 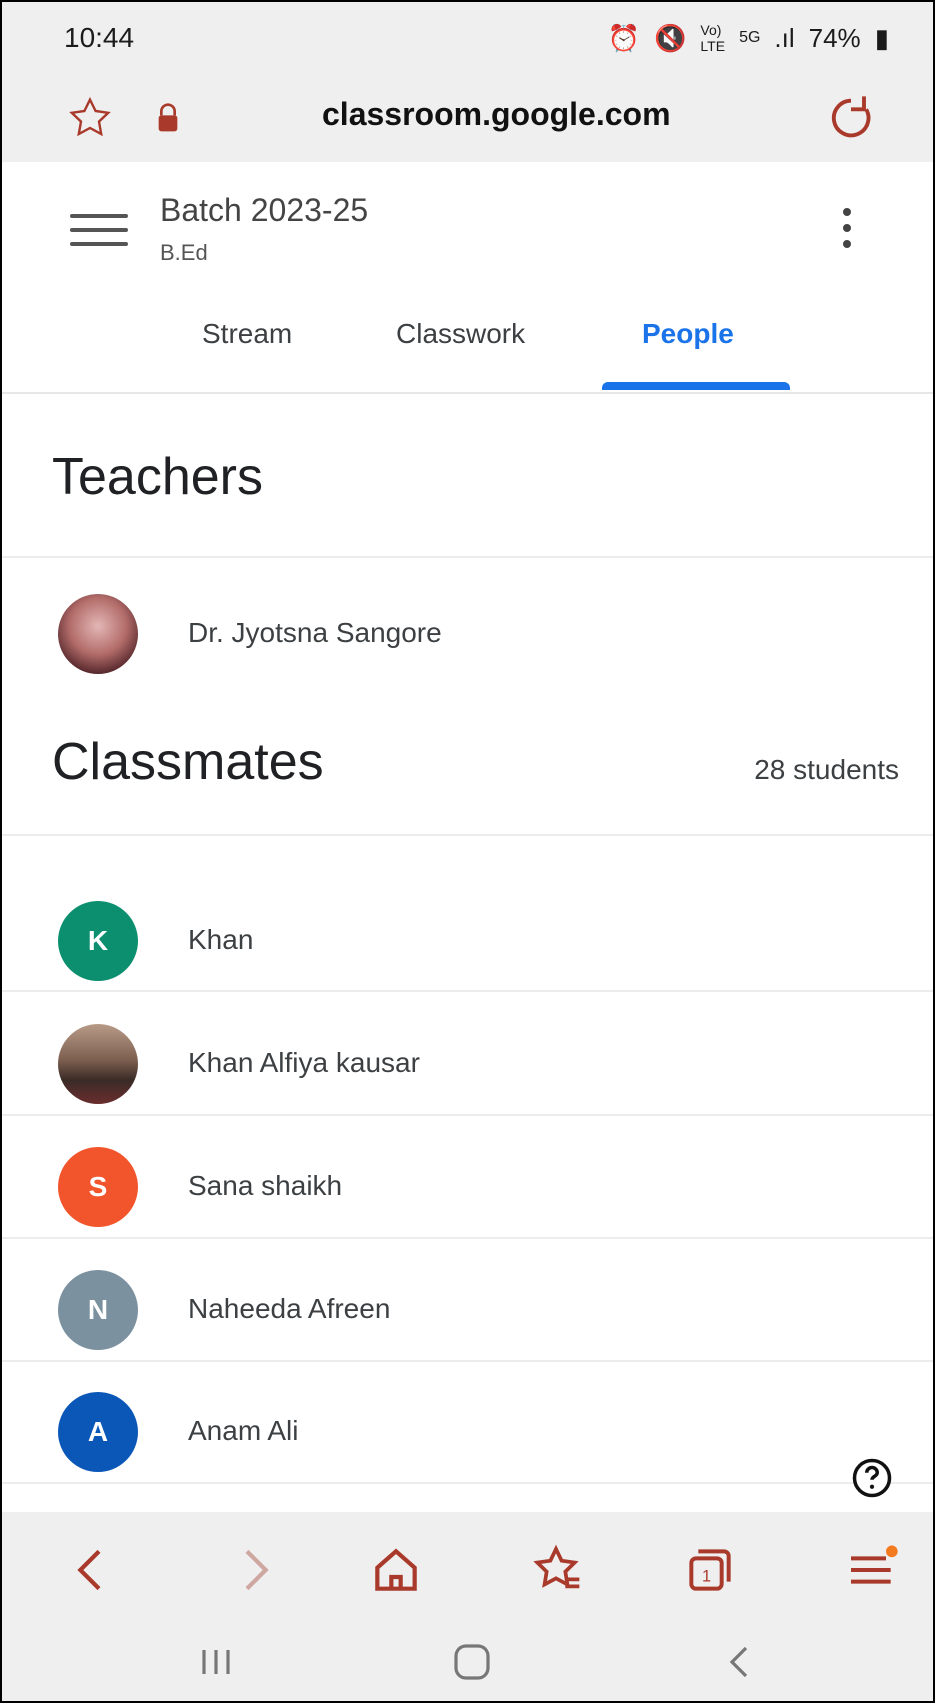 What do you see at coordinates (254, 1570) in the screenshot?
I see `forward-icon` at bounding box center [254, 1570].